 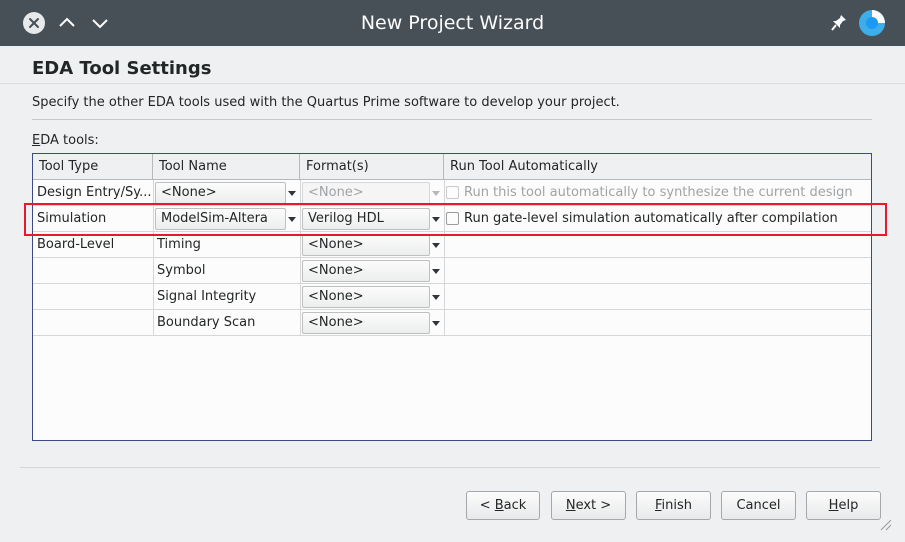 I want to click on page-title: EDA Tool Settings, so click(x=122, y=68).